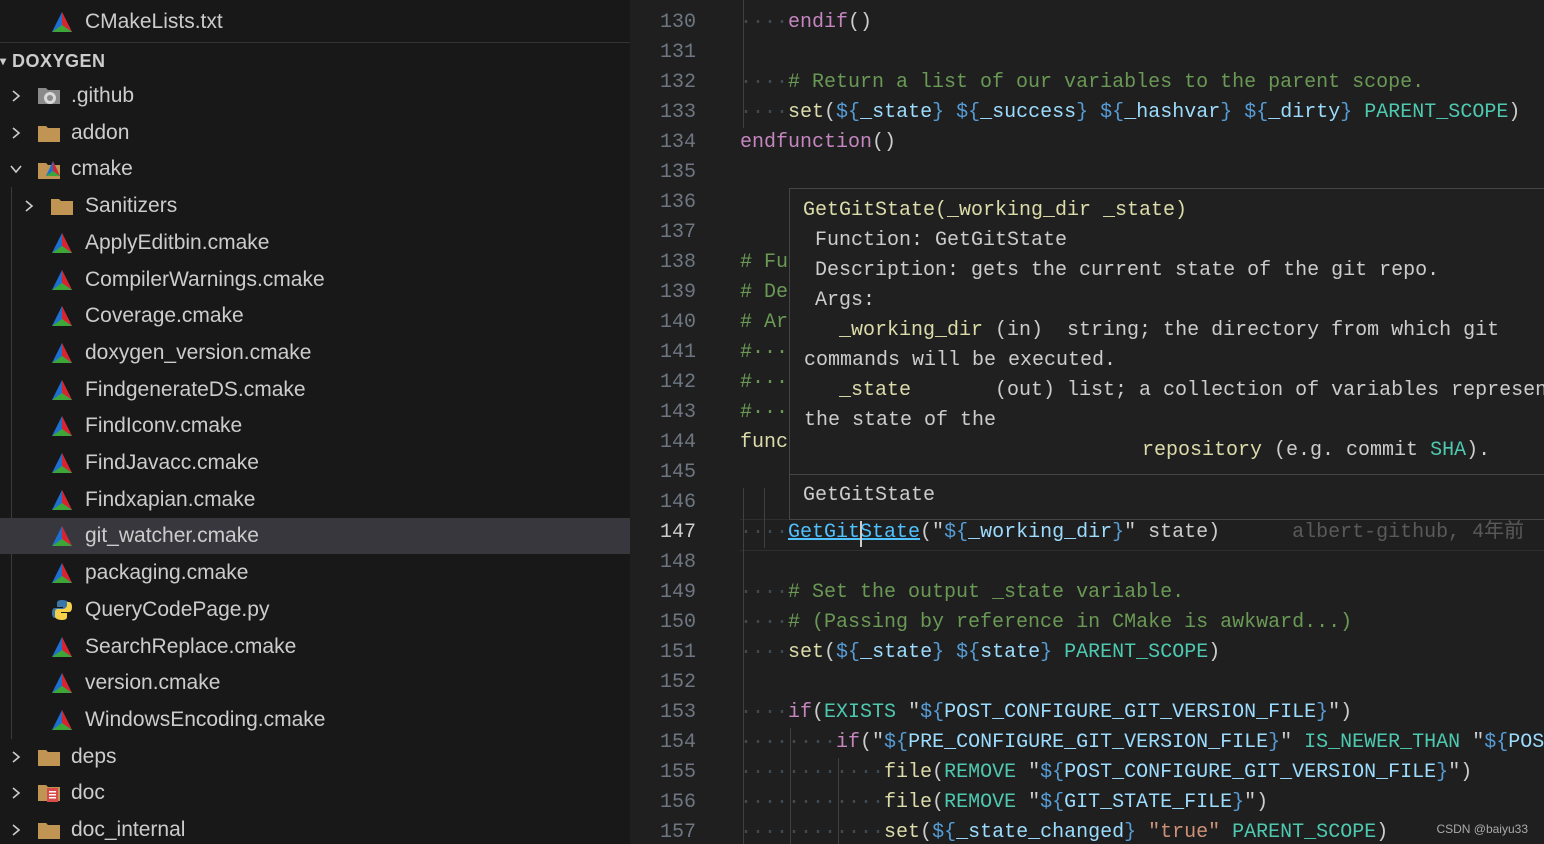 This screenshot has height=844, width=1544. I want to click on file-item-compilerwarnings-cmake: CompilerWarnings.cmake, so click(315, 280).